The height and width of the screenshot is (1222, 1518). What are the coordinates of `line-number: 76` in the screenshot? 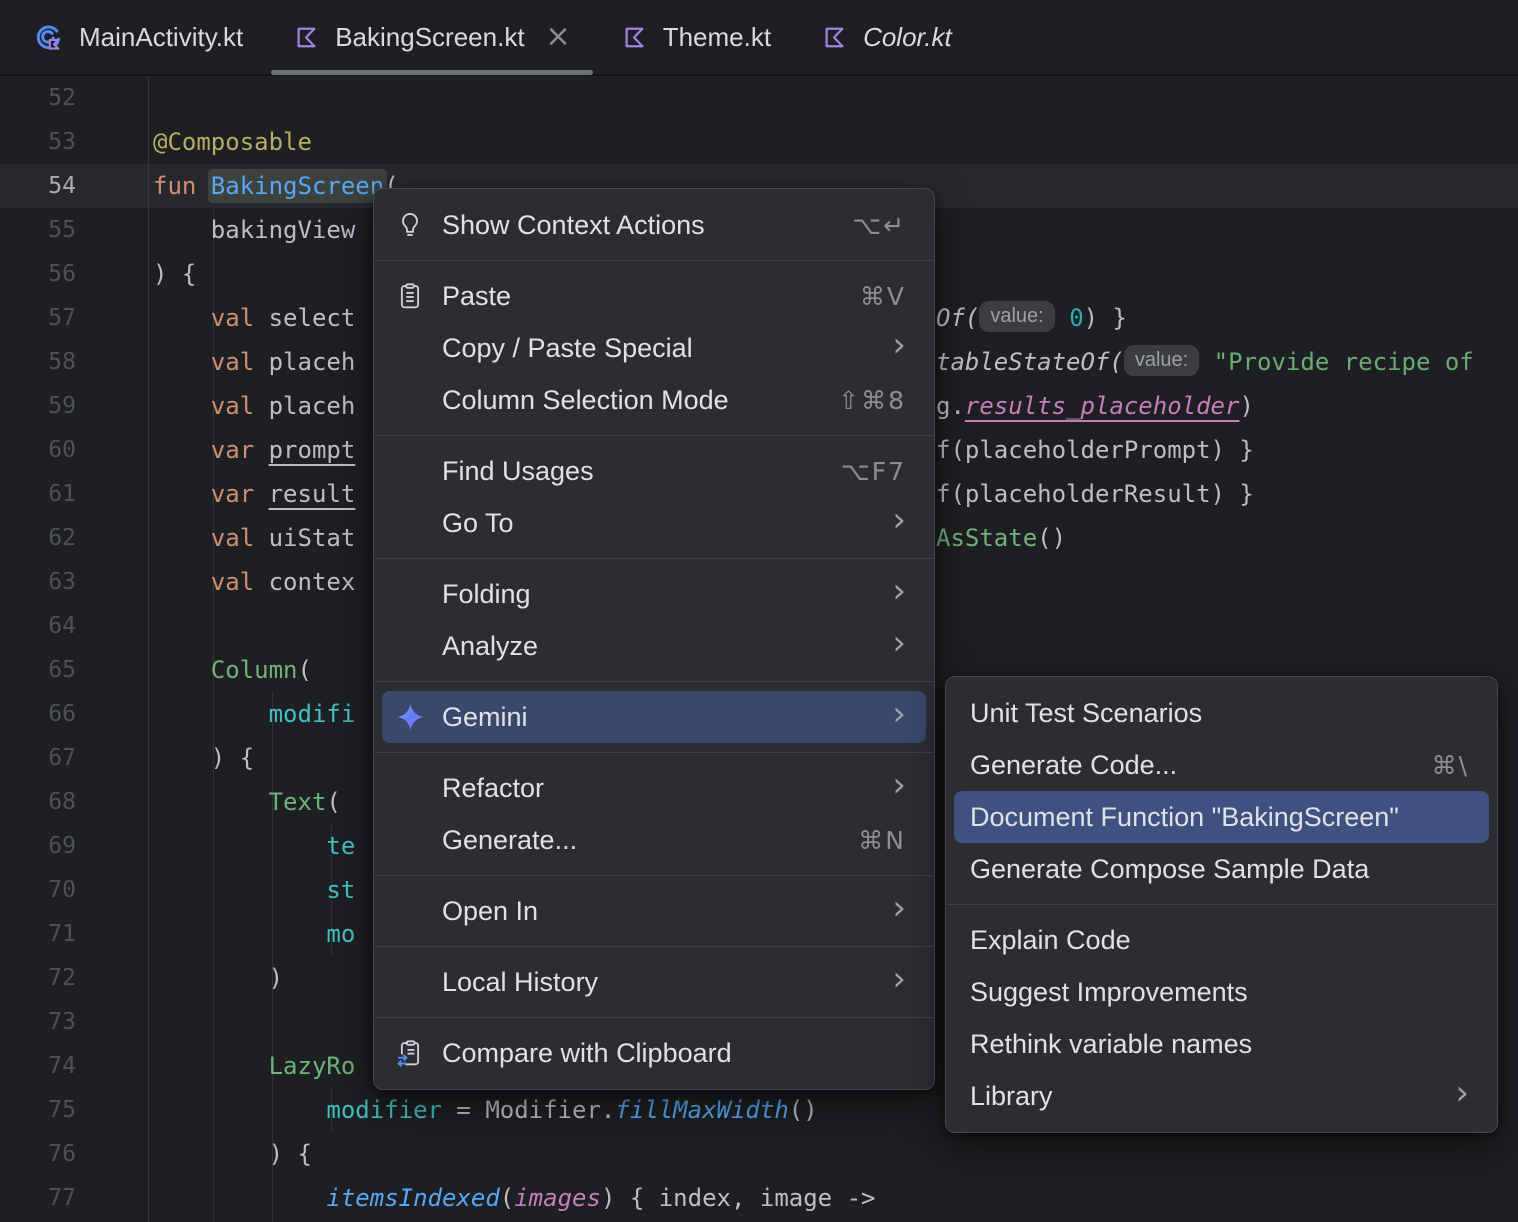 It's located at (38, 1154).